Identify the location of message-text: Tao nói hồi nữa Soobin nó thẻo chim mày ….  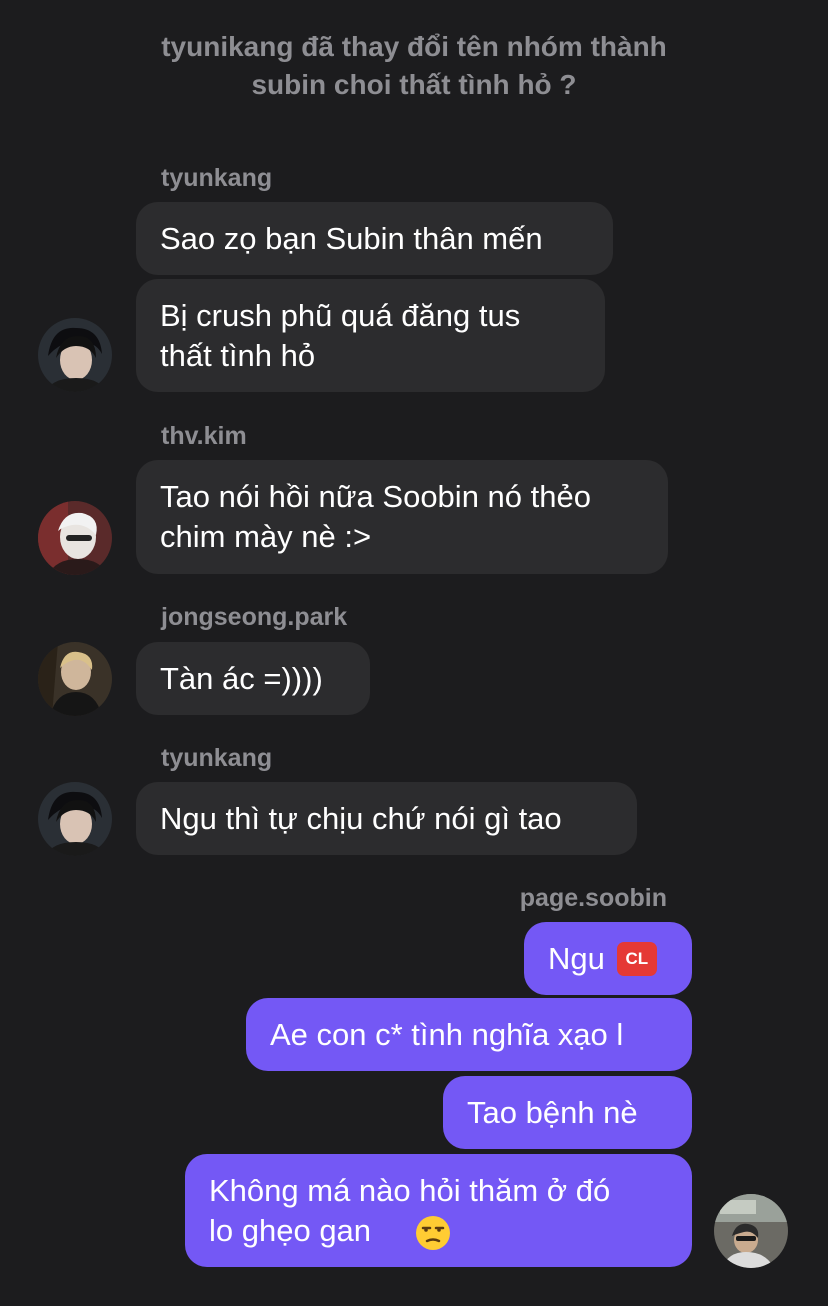
(375, 516).